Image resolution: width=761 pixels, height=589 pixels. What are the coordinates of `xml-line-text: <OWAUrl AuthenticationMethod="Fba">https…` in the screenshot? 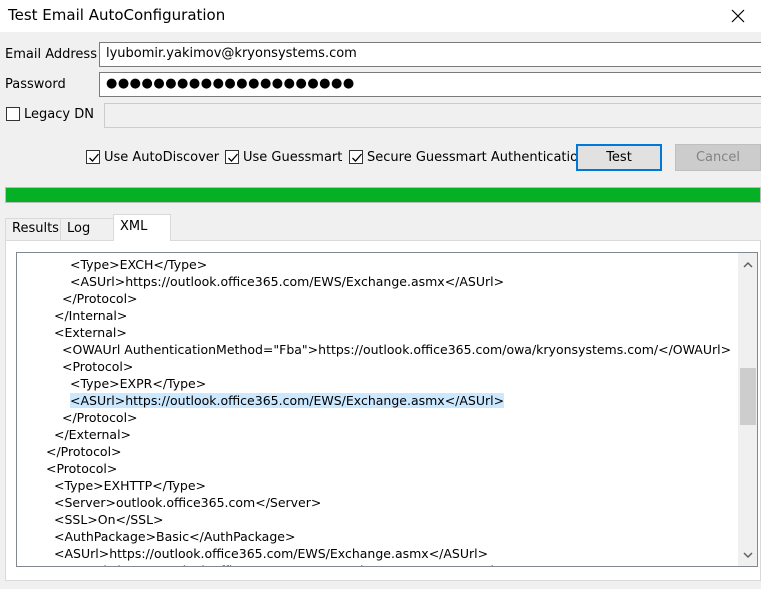 It's located at (397, 349).